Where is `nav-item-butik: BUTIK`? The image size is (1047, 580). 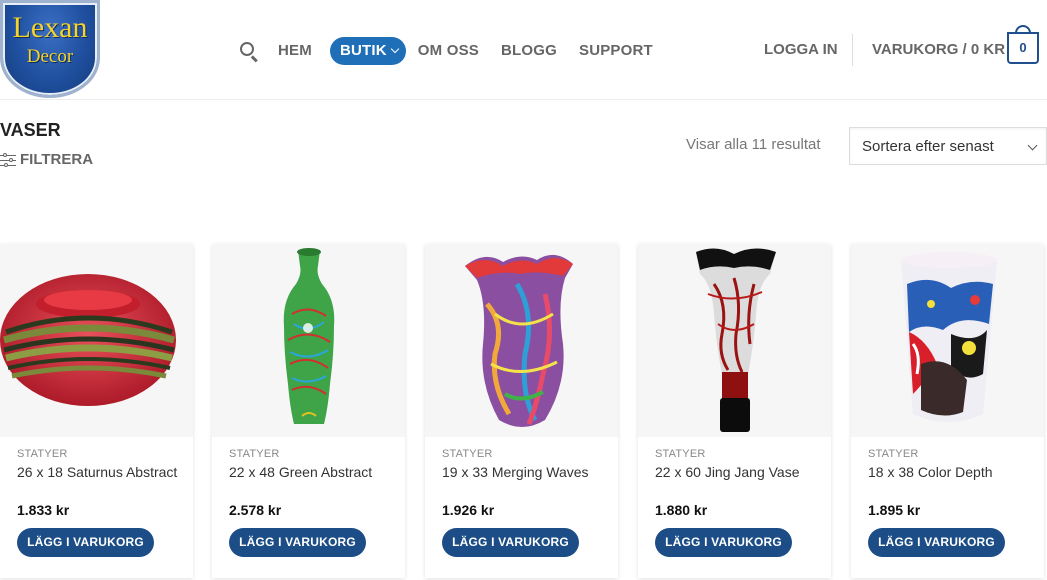
nav-item-butik: BUTIK is located at coordinates (367, 51).